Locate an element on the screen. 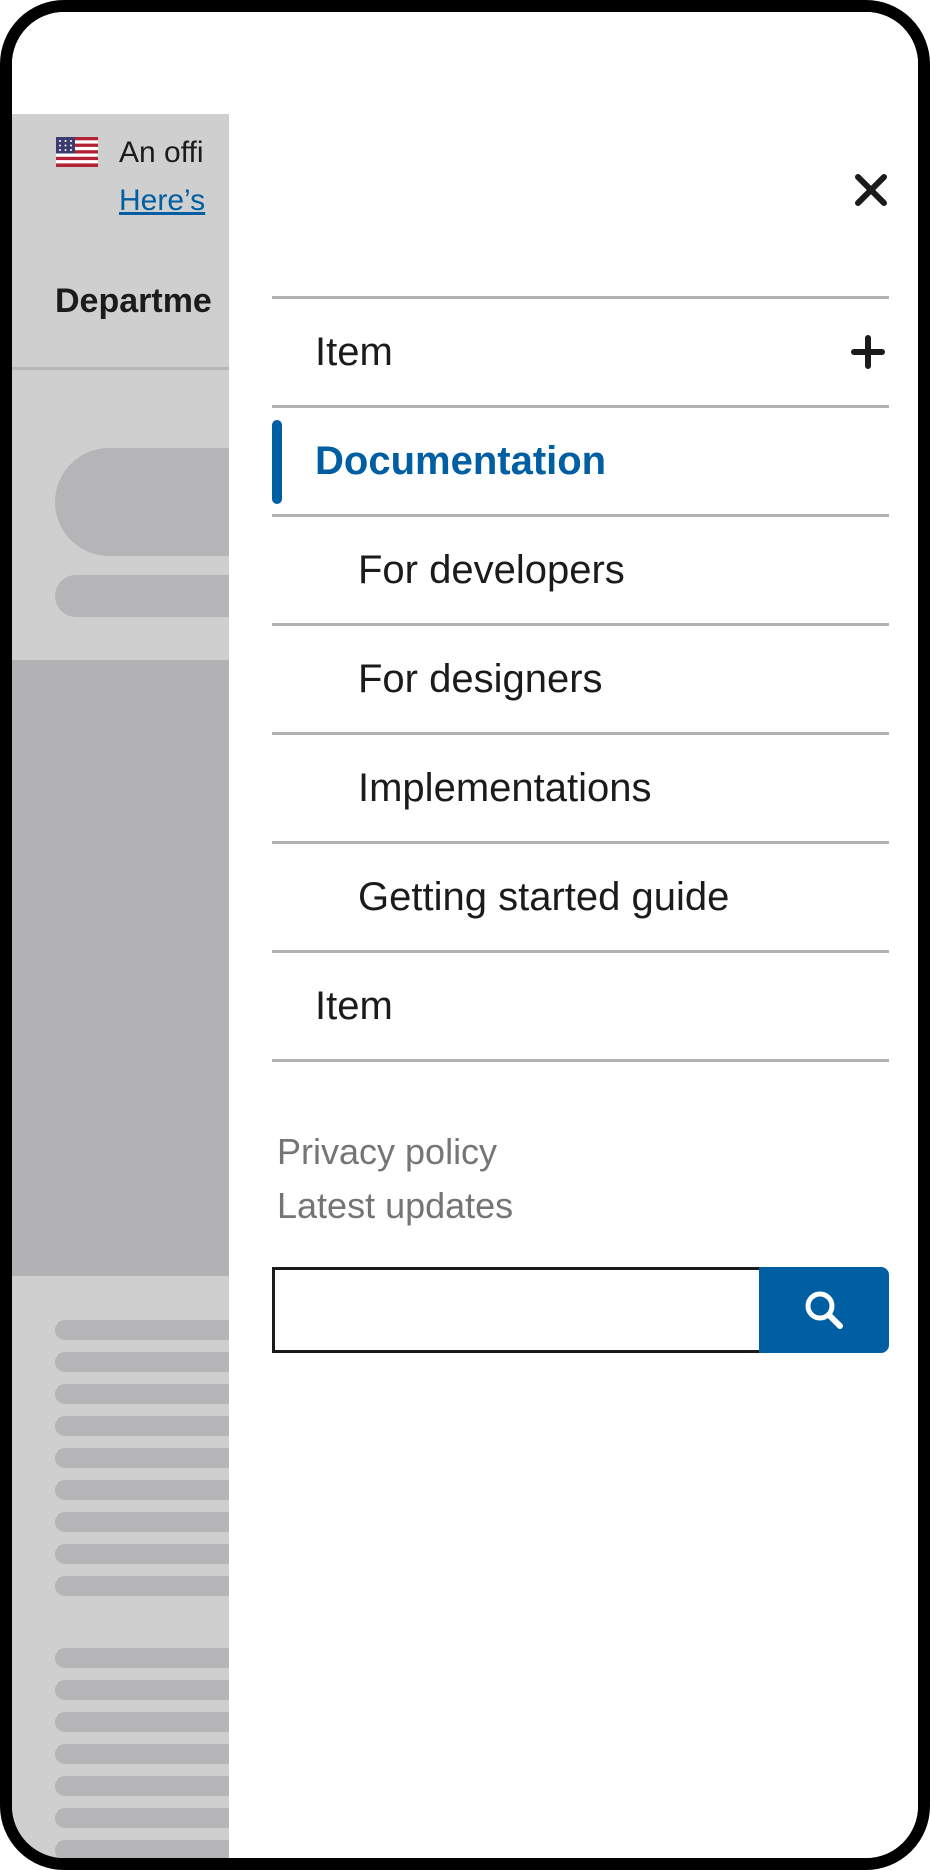  banner-text: An offi is located at coordinates (161, 152).